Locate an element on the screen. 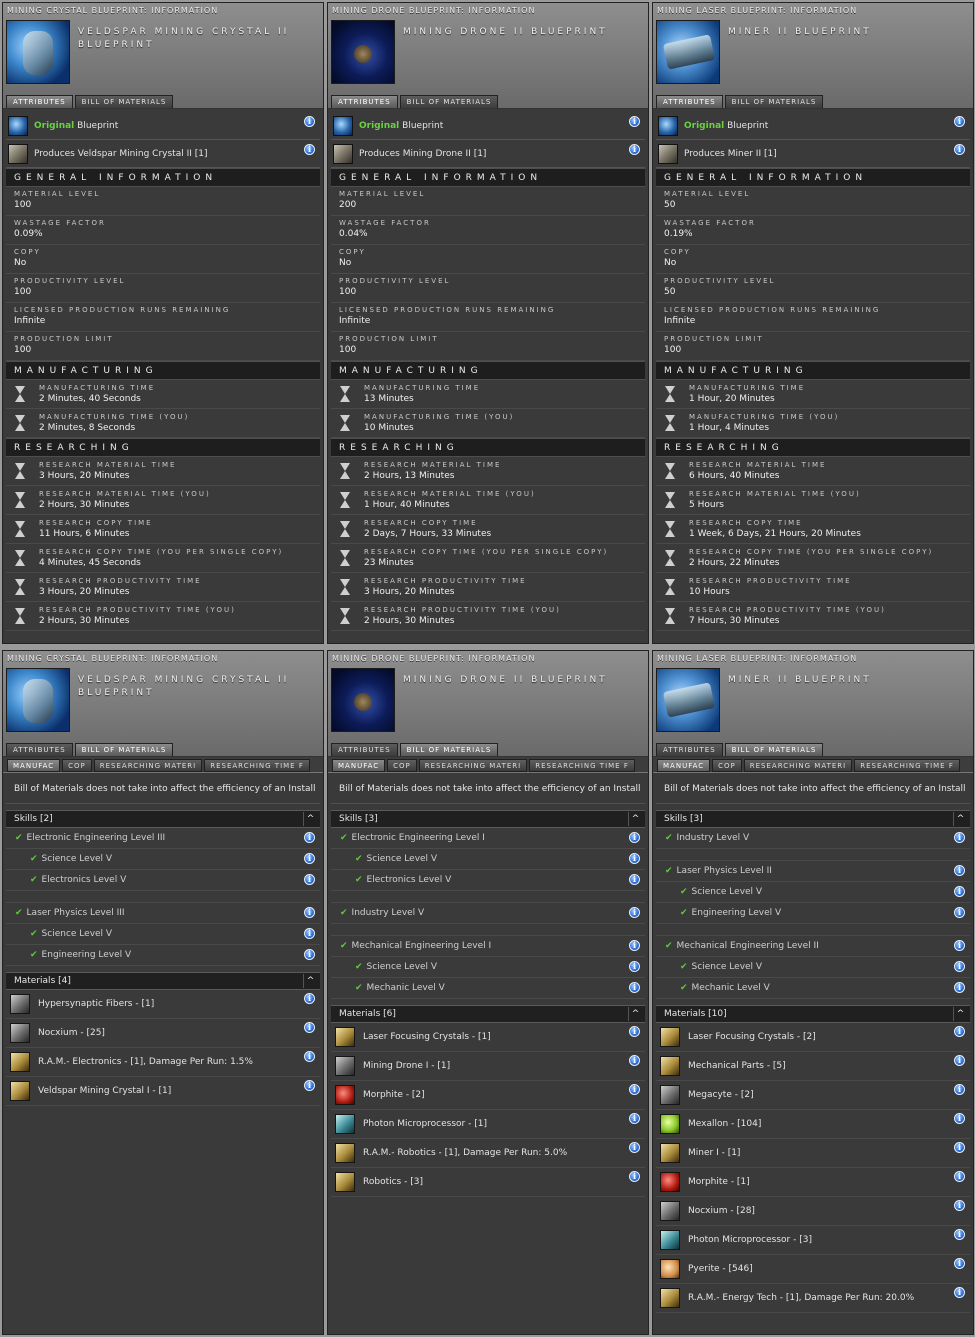 The height and width of the screenshot is (1337, 975). material-row: Mexallon - [104] i is located at coordinates (813, 1124).